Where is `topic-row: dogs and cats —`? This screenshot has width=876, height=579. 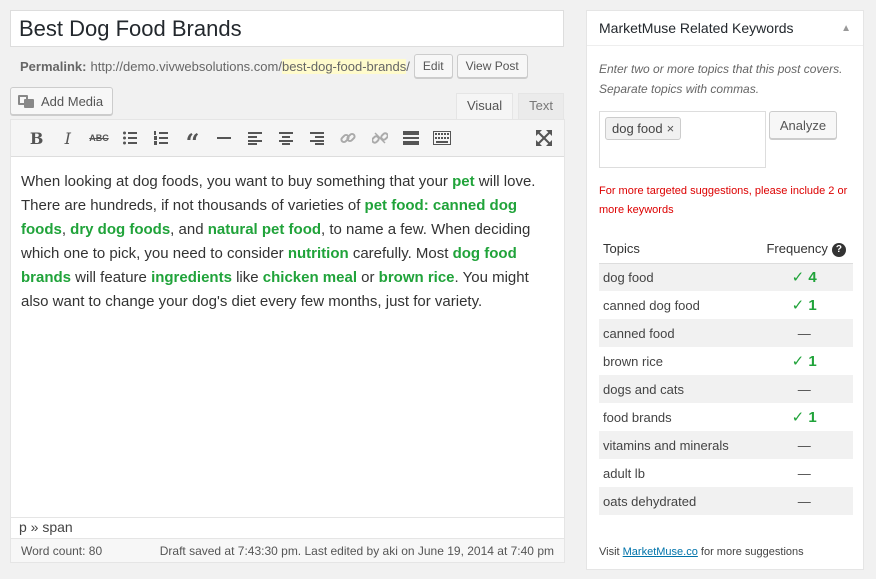
topic-row: dogs and cats — is located at coordinates (726, 389).